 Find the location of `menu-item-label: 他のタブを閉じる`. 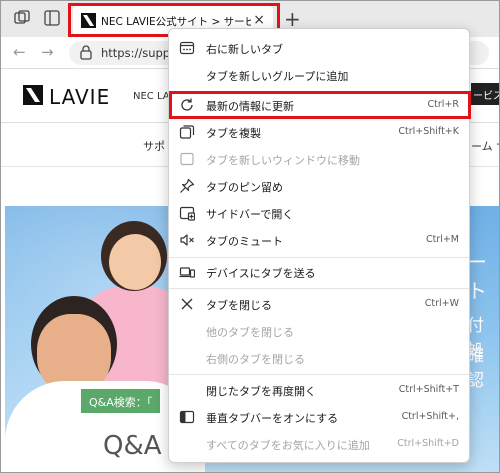

menu-item-label: 他のタブを閉じる is located at coordinates (250, 332).